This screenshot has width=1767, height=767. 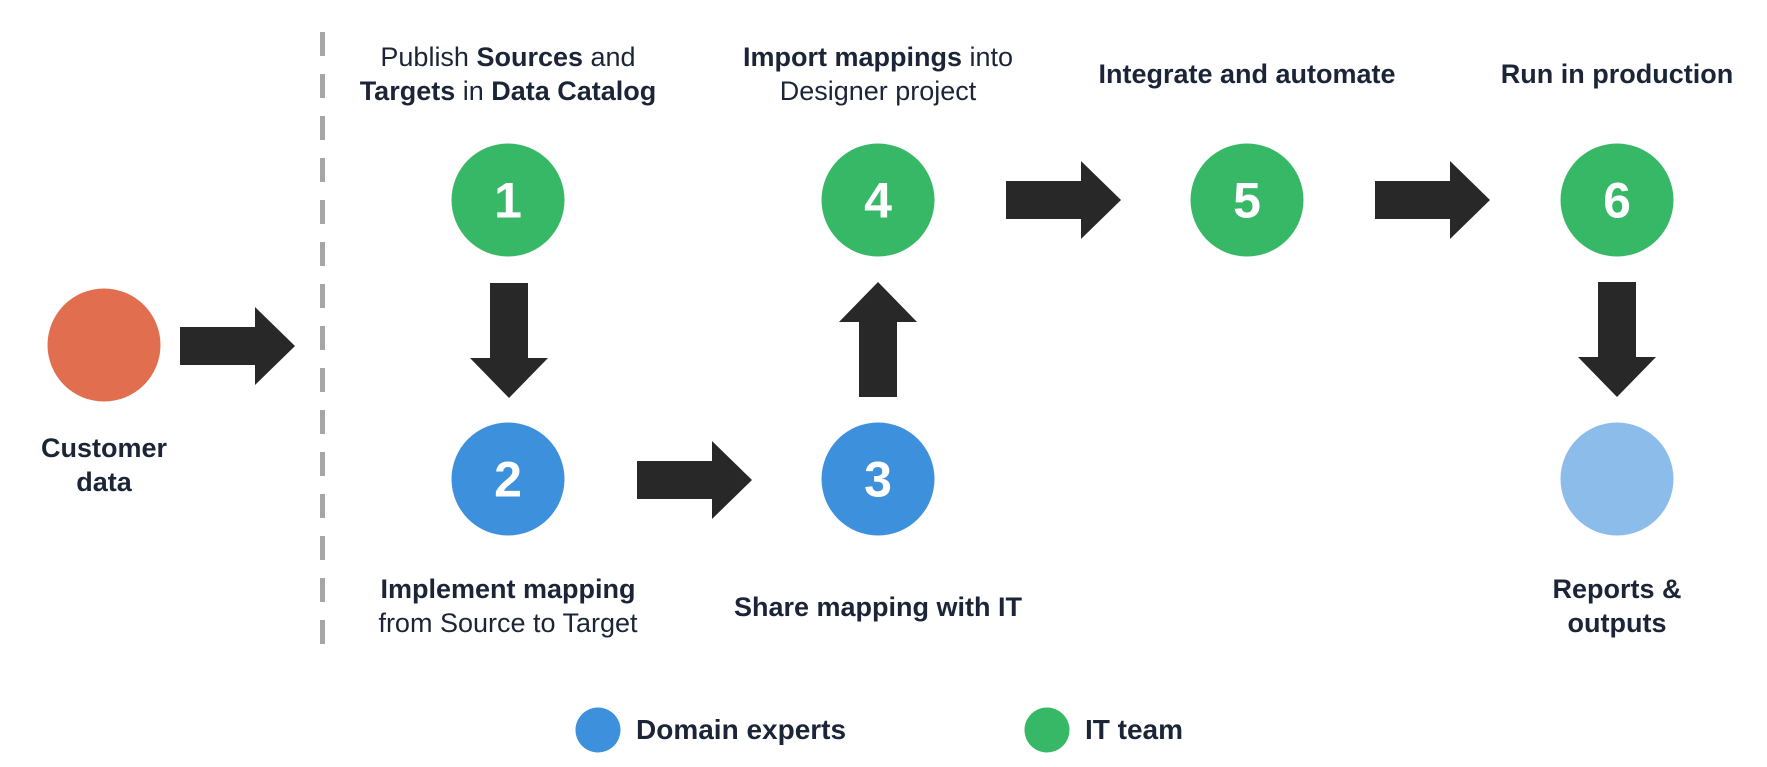 What do you see at coordinates (598, 730) in the screenshot?
I see `legend-domain-experts-swatch` at bounding box center [598, 730].